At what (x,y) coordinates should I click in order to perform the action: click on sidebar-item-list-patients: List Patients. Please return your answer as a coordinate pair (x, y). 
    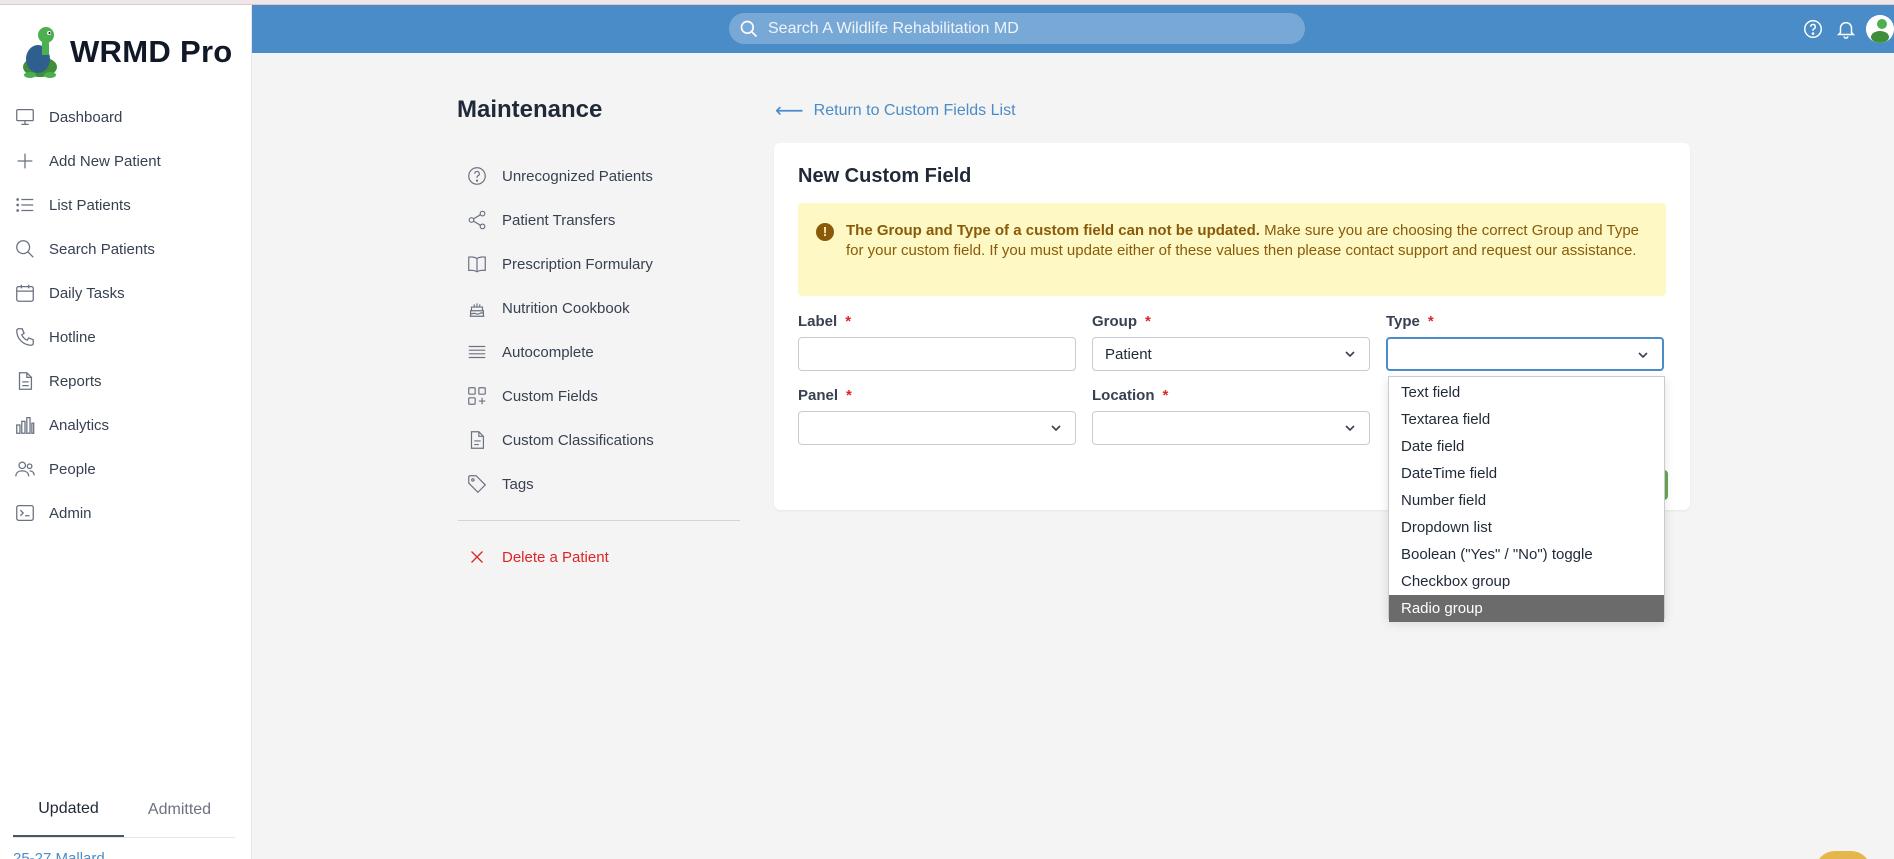
    Looking at the image, I should click on (125, 205).